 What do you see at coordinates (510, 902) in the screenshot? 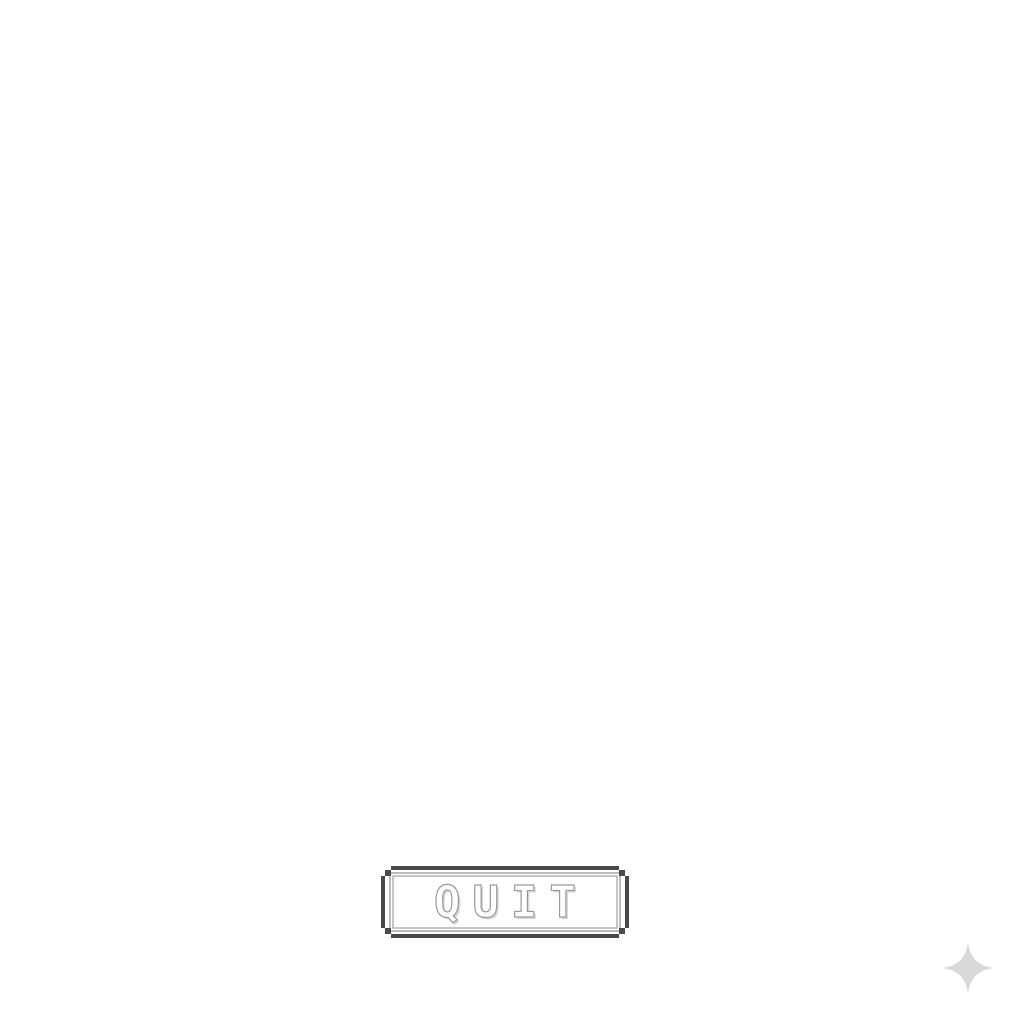
I see `quit-button-label: QUIT` at bounding box center [510, 902].